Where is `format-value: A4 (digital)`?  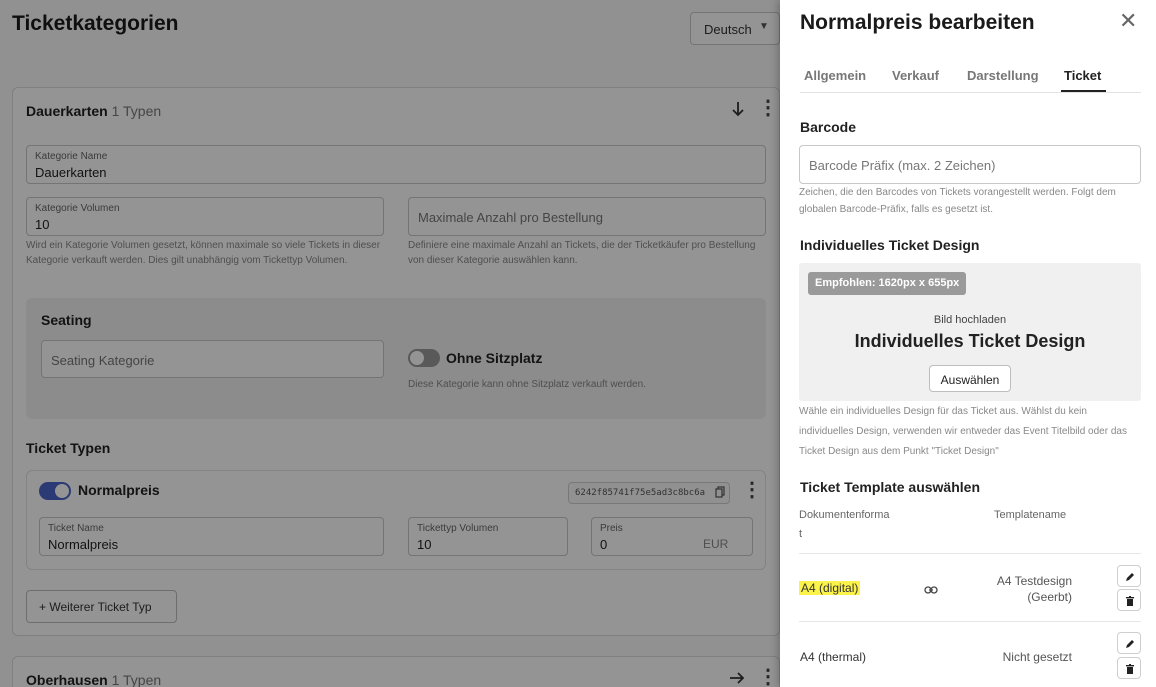
format-value: A4 (digital) is located at coordinates (830, 588).